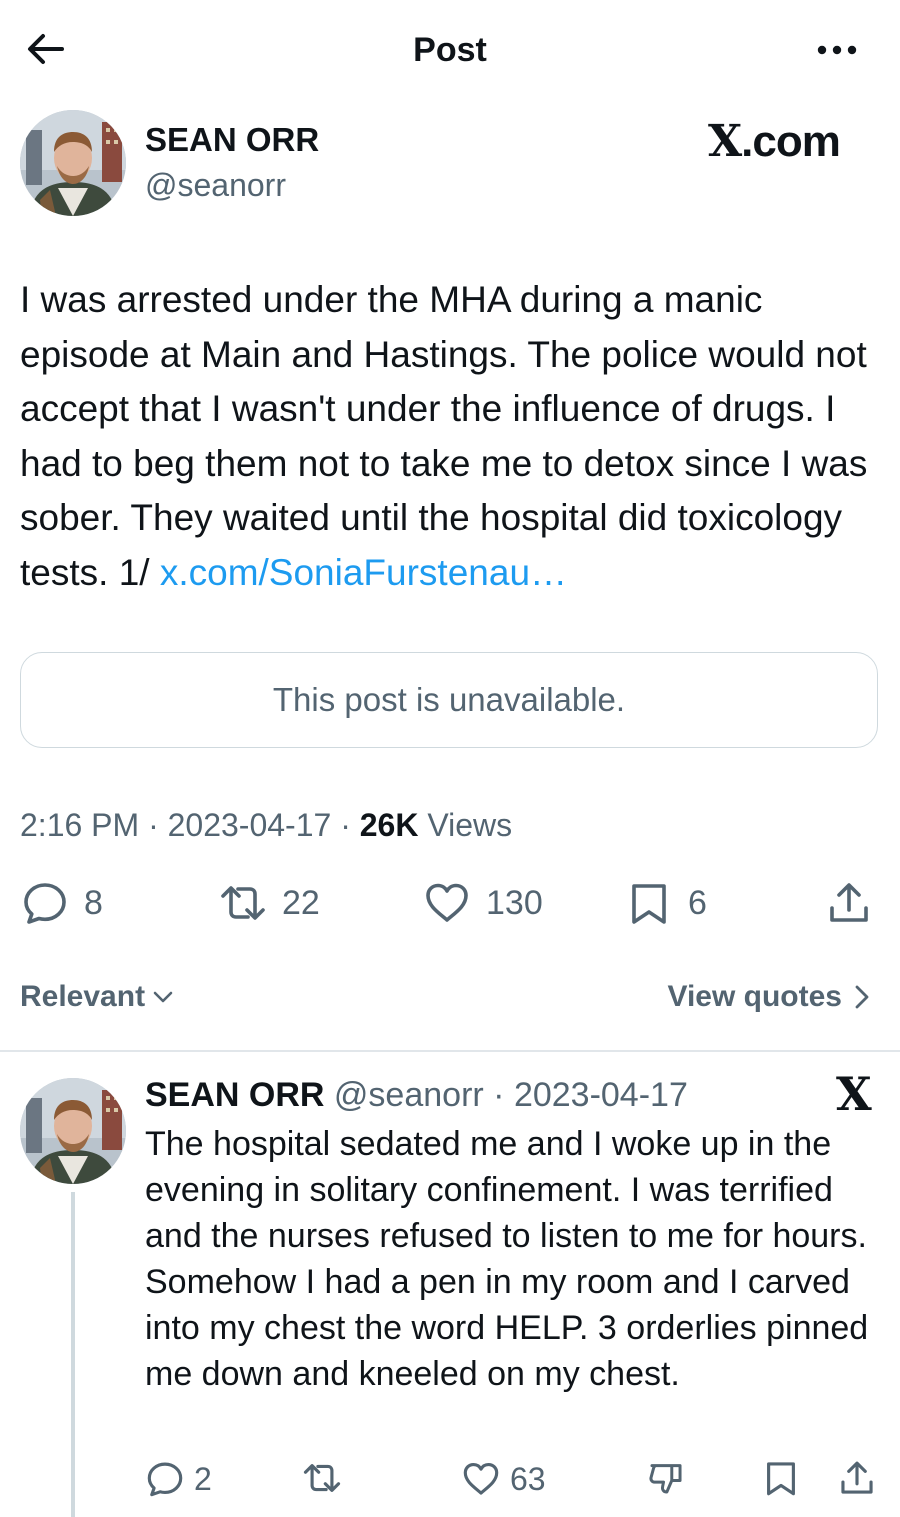 The image size is (900, 1517). I want to click on post-time: 2:16 PM, so click(79, 825).